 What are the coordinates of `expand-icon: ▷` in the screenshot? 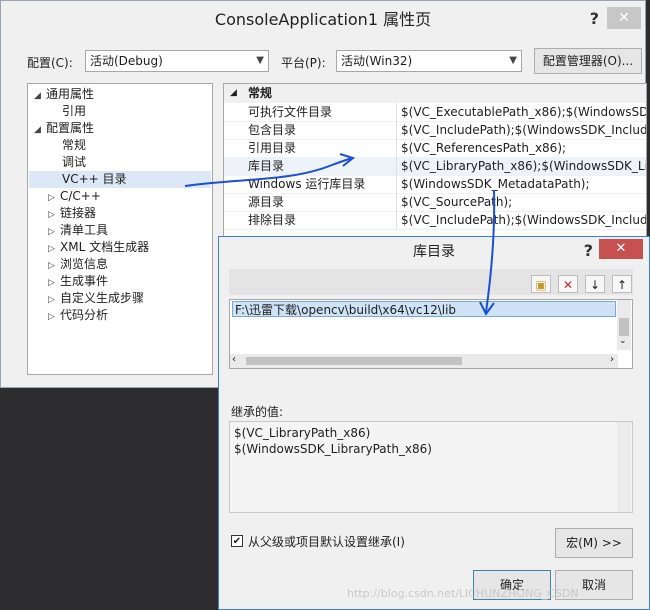 It's located at (54, 317).